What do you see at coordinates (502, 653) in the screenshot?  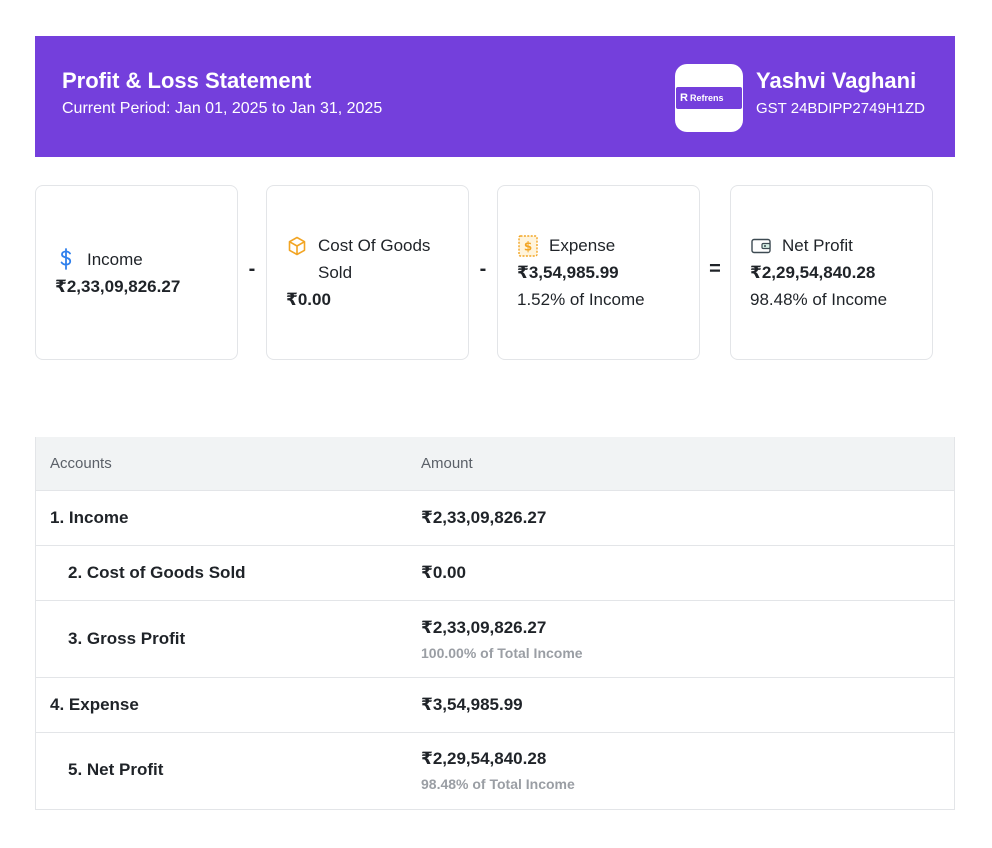 I see `account-percentage: 100.00% of Total Income` at bounding box center [502, 653].